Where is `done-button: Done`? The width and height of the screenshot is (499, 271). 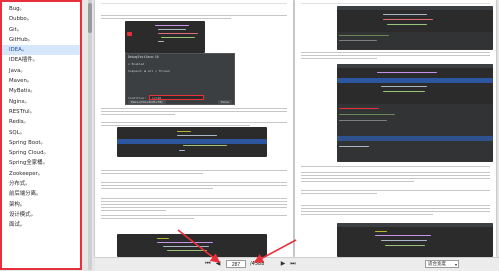 done-button: Done is located at coordinates (225, 102).